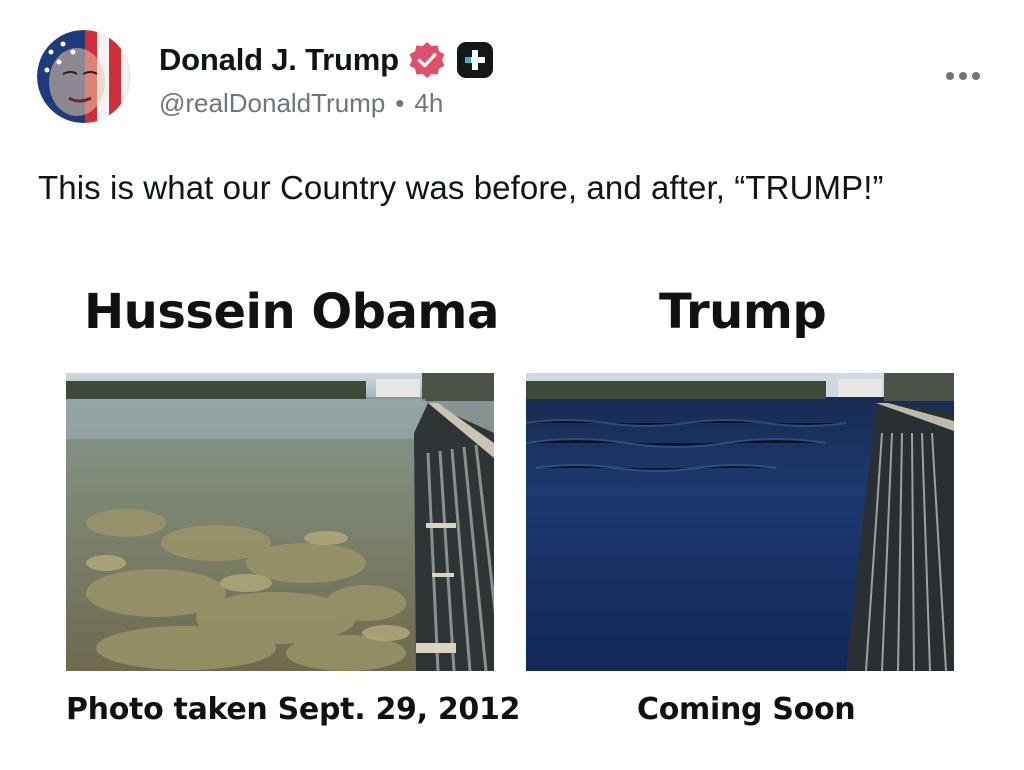 The width and height of the screenshot is (1024, 770). I want to click on left-panel-caption: Photo taken Sept. 29, 2012, so click(293, 709).